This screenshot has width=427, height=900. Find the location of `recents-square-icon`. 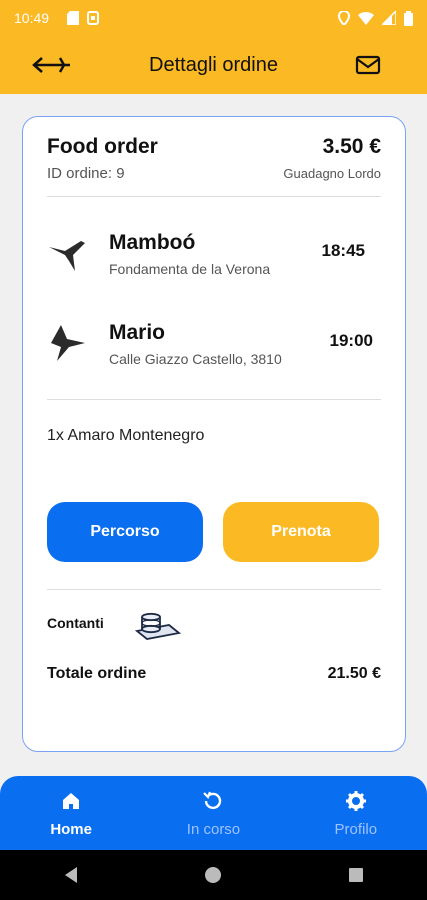

recents-square-icon is located at coordinates (355, 875).